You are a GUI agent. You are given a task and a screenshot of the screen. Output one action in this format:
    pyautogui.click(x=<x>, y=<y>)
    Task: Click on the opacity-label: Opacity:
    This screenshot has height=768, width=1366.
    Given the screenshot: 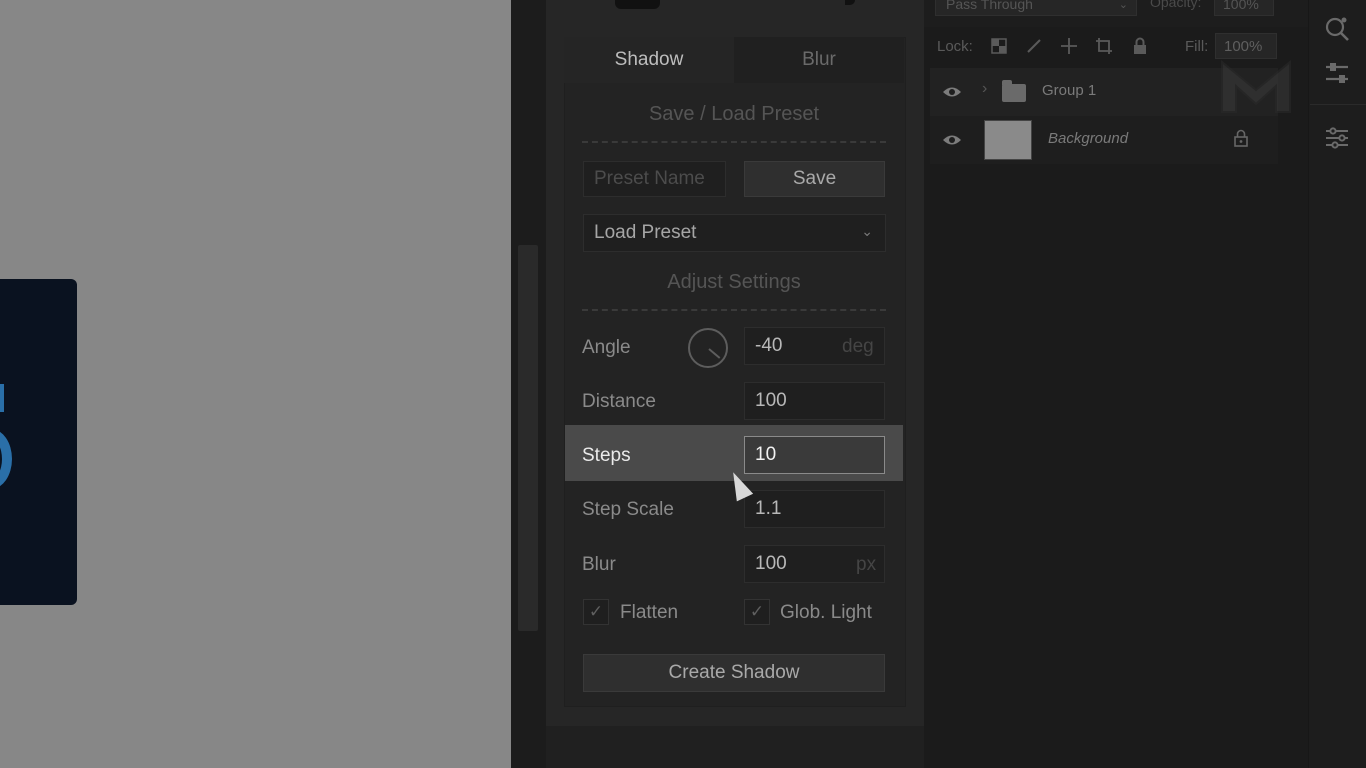 What is the action you would take?
    pyautogui.click(x=1176, y=5)
    